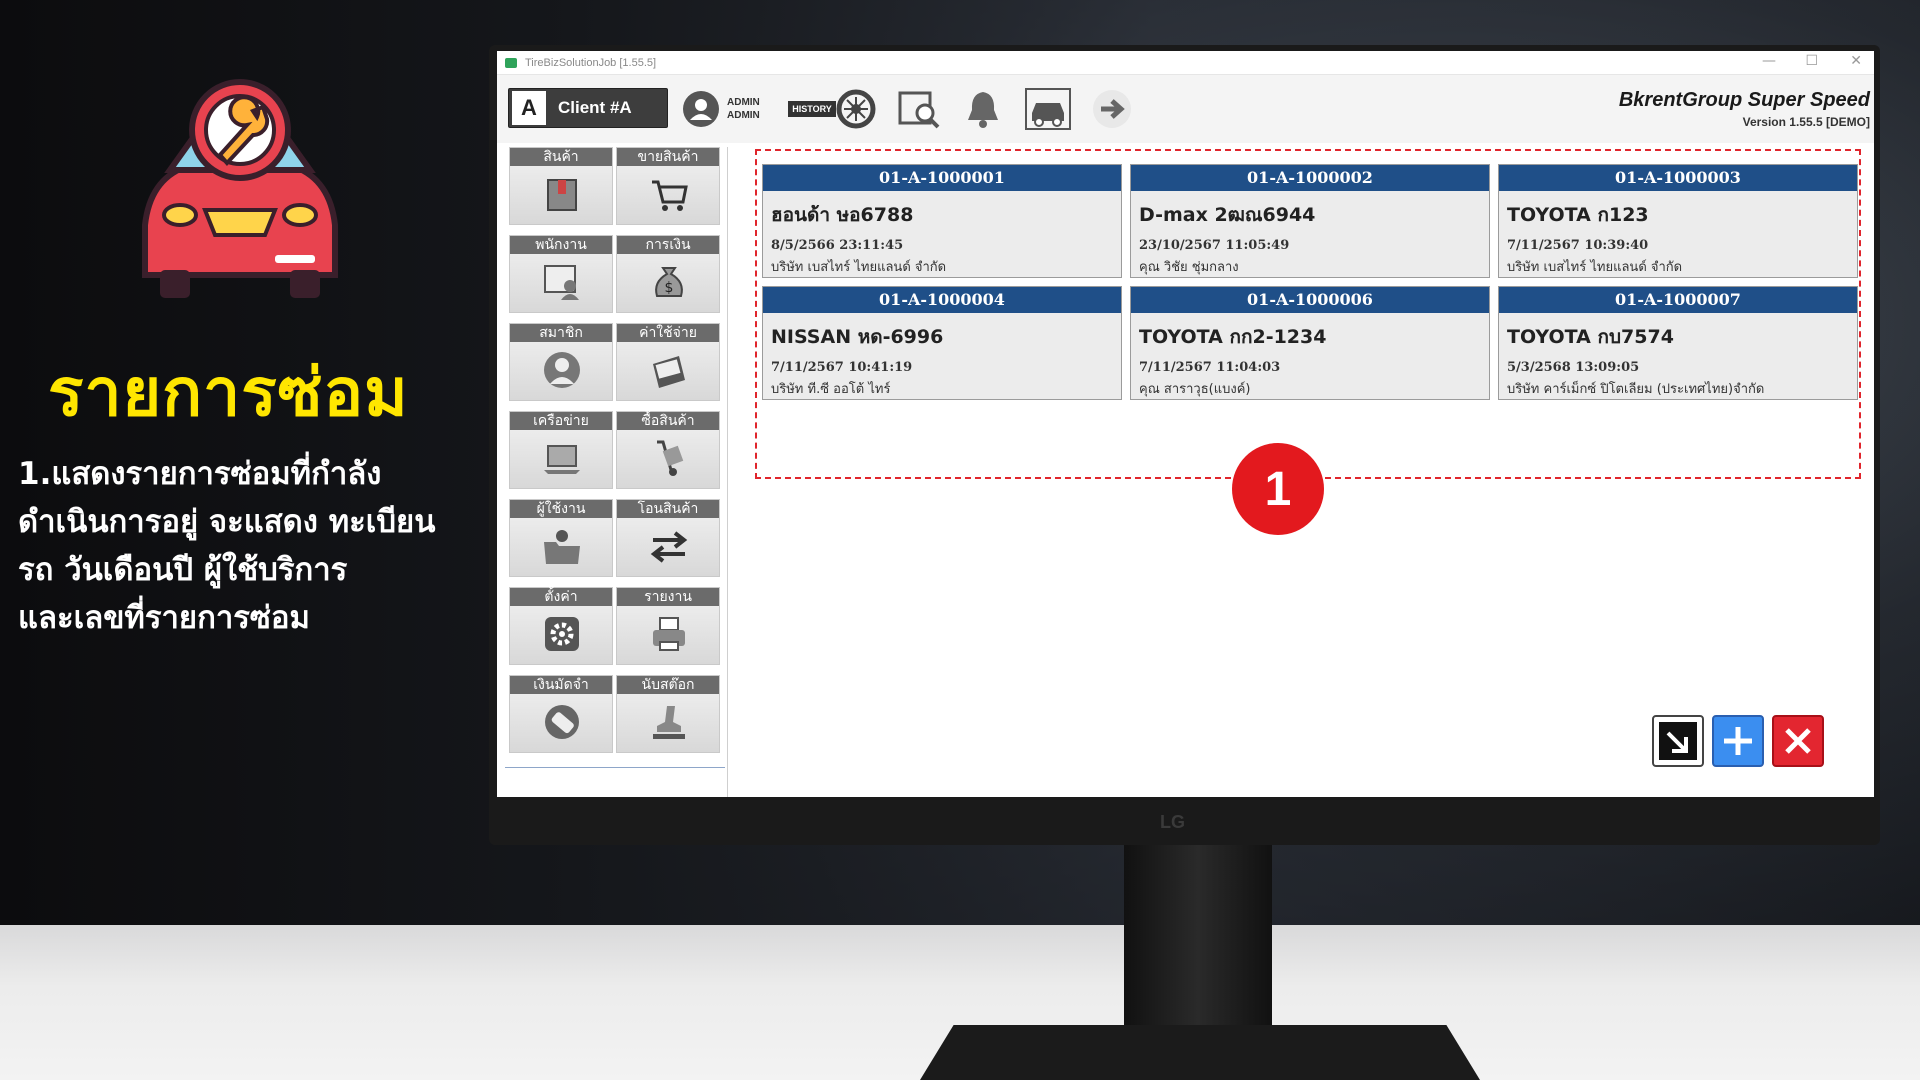 The height and width of the screenshot is (1080, 1920). What do you see at coordinates (1573, 367) in the screenshot?
I see `job-date: 5/3/2568 13:09:05` at bounding box center [1573, 367].